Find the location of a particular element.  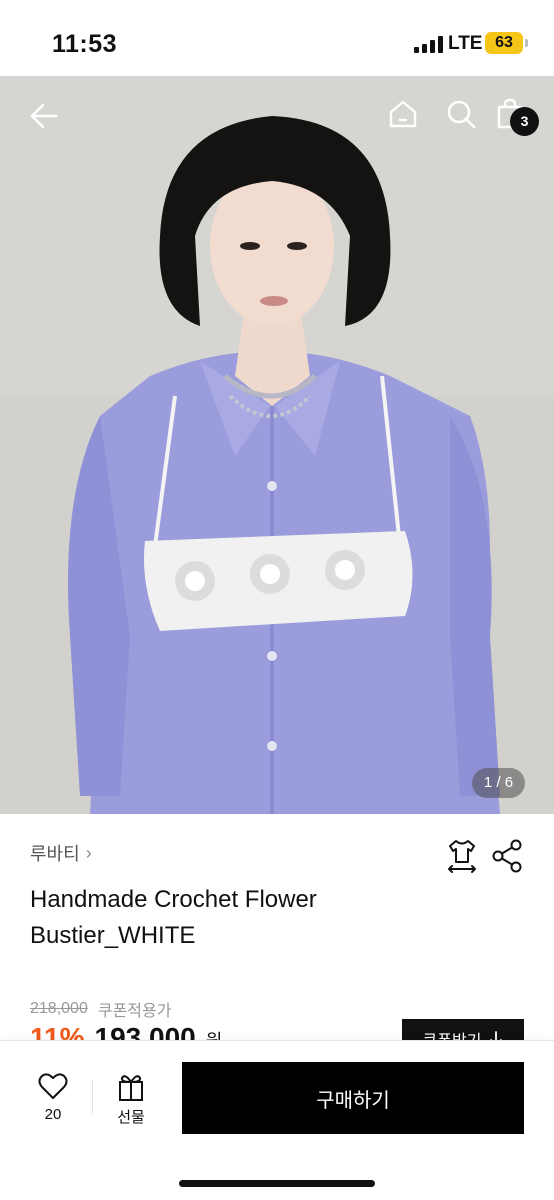

battery-level: 63 is located at coordinates (504, 43).